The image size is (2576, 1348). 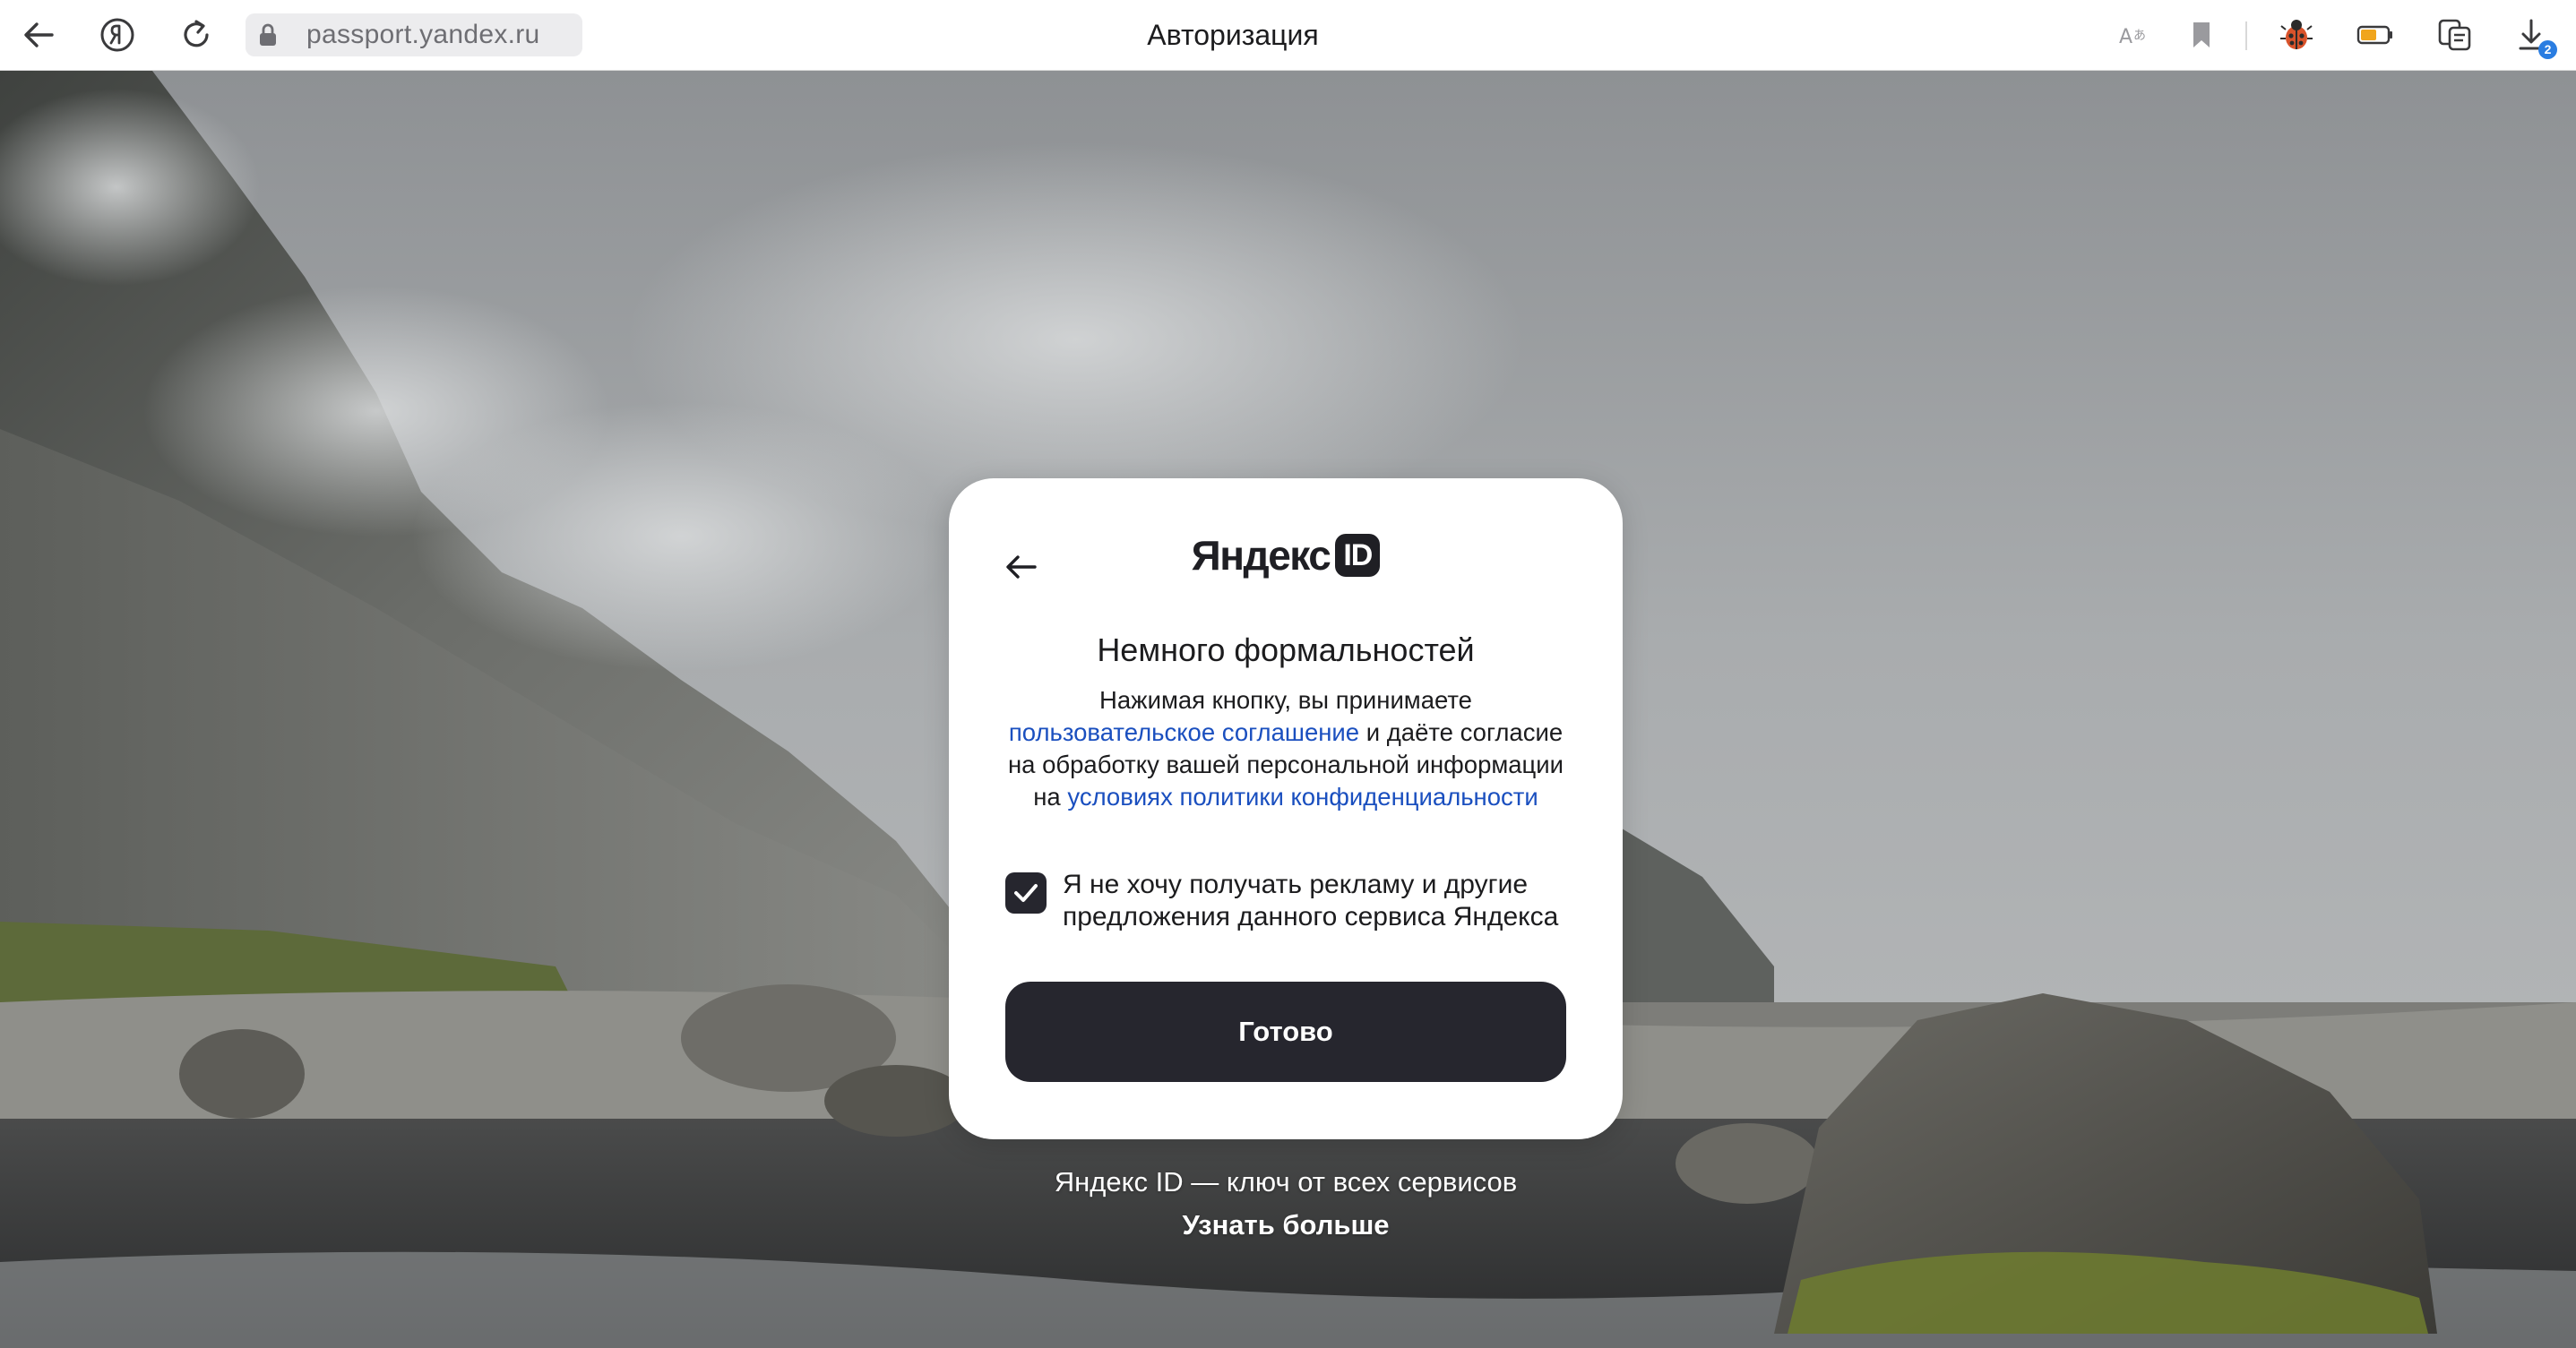 I want to click on battery-icon, so click(x=2375, y=35).